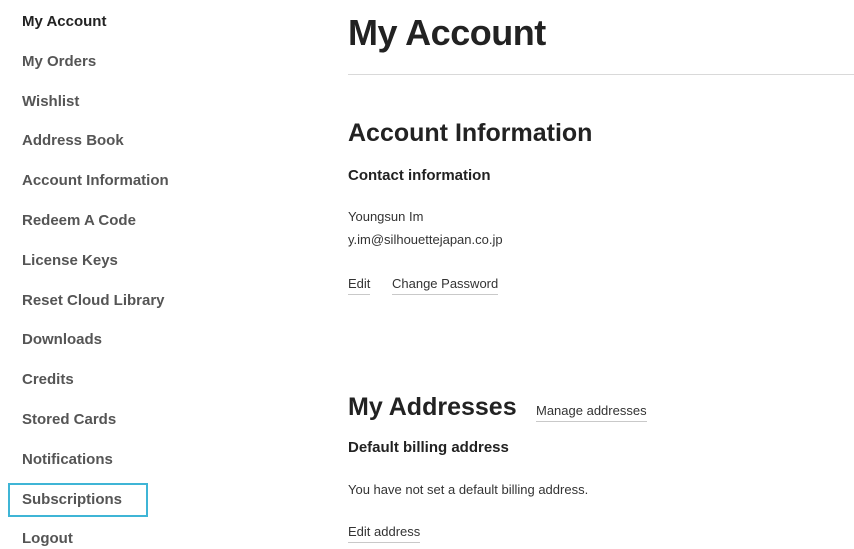 The image size is (854, 549). Describe the element at coordinates (386, 216) in the screenshot. I see `contact-name: Youngsun Im` at that location.